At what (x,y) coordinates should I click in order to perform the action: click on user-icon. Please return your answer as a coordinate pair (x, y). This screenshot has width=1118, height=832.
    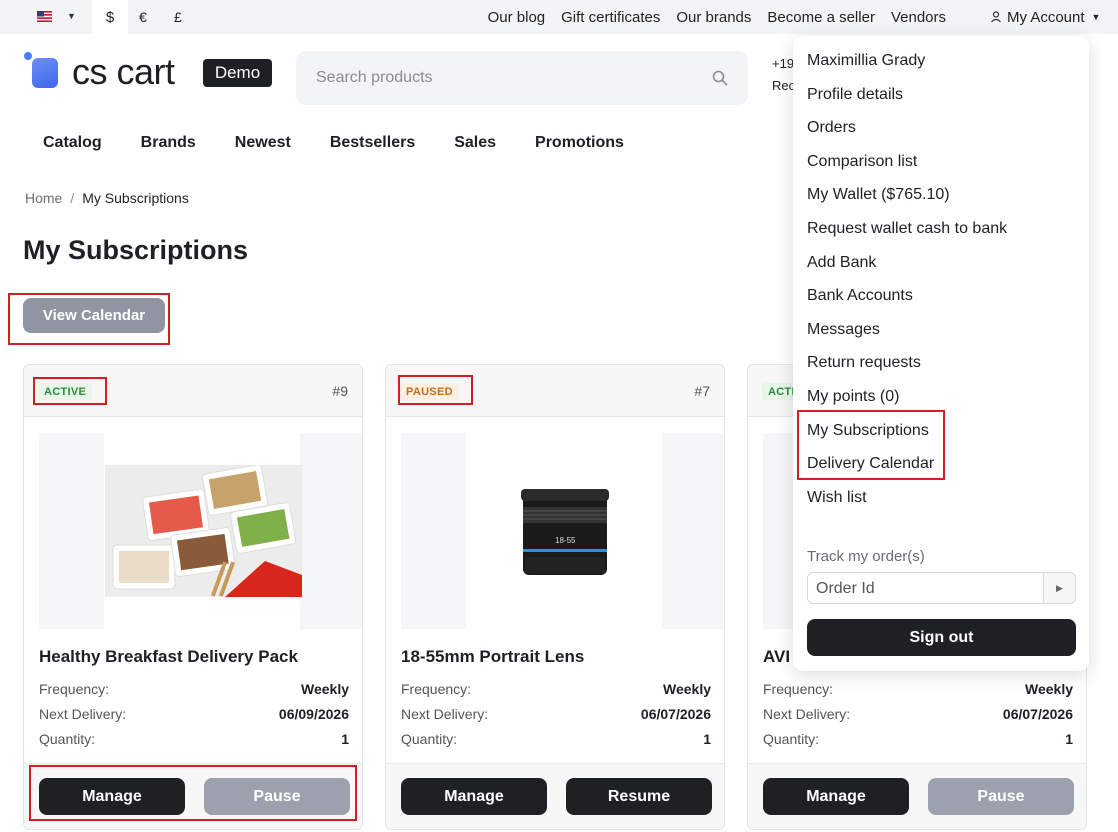
    Looking at the image, I should click on (996, 17).